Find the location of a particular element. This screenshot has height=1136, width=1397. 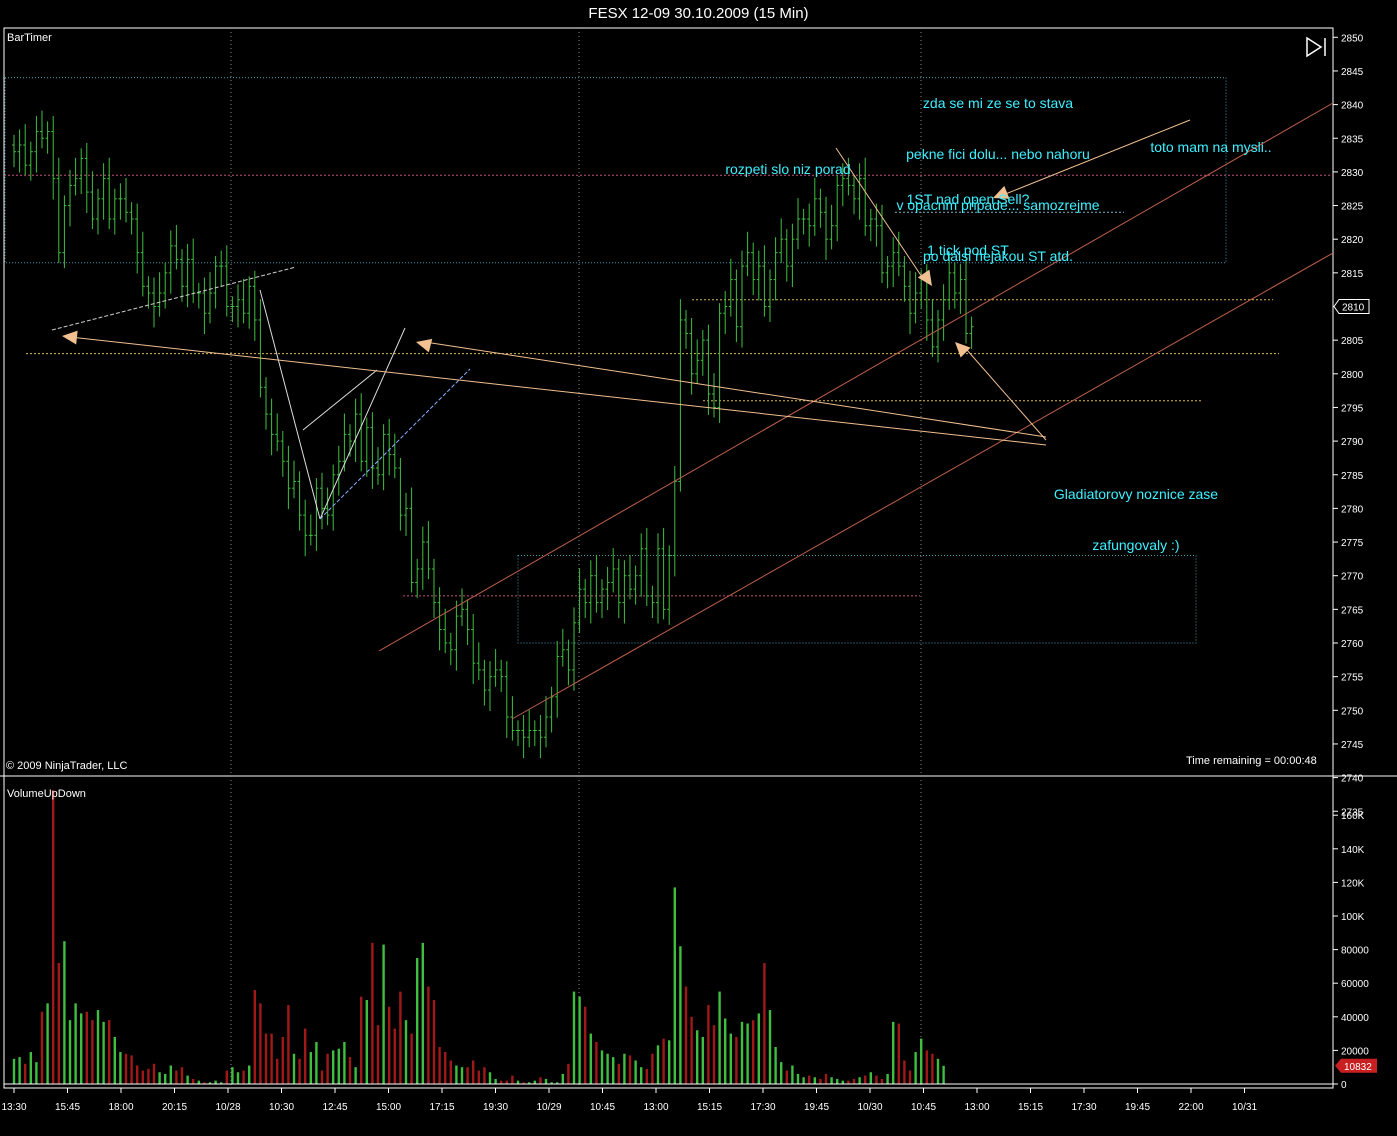

trend-line-minor is located at coordinates (174, 298).